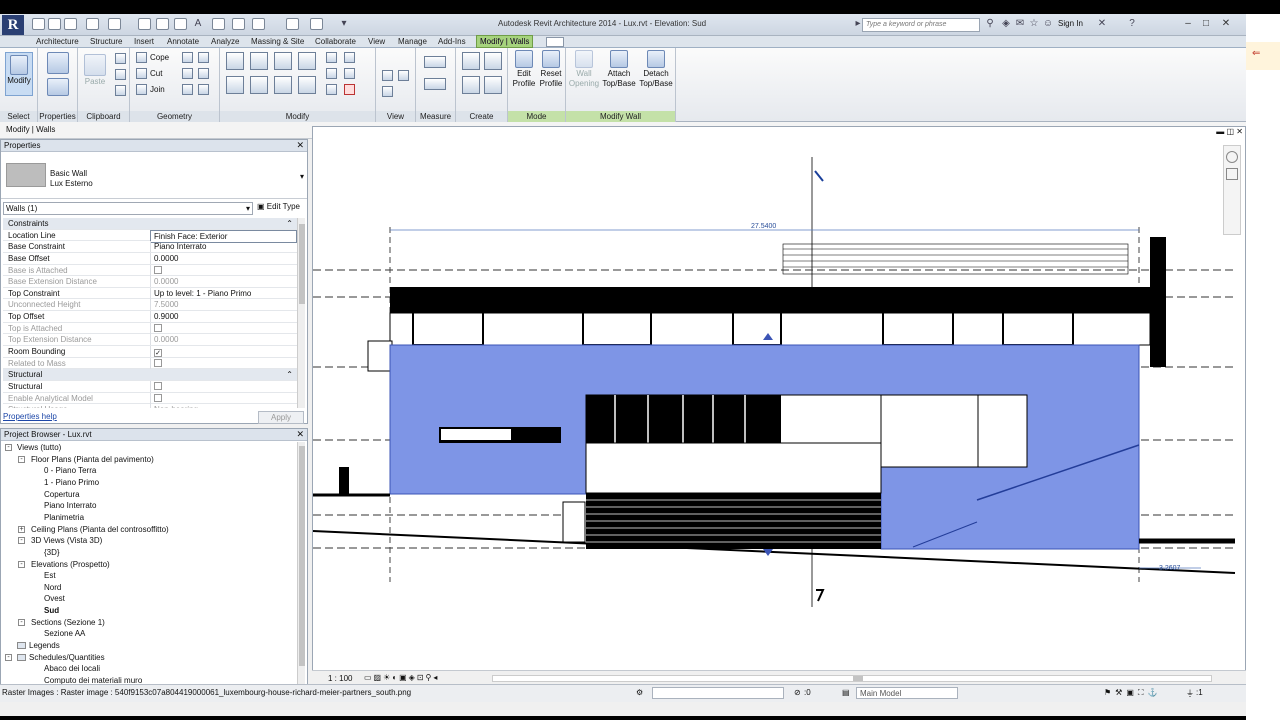  I want to click on search-input: Type a keyword or phrase, so click(921, 25).